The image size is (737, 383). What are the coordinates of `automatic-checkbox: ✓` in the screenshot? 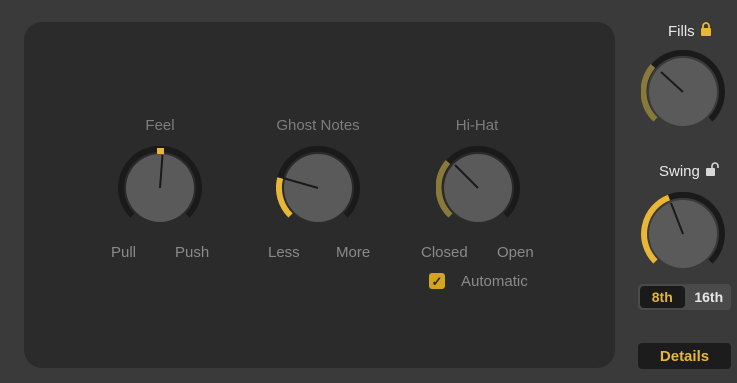 It's located at (437, 281).